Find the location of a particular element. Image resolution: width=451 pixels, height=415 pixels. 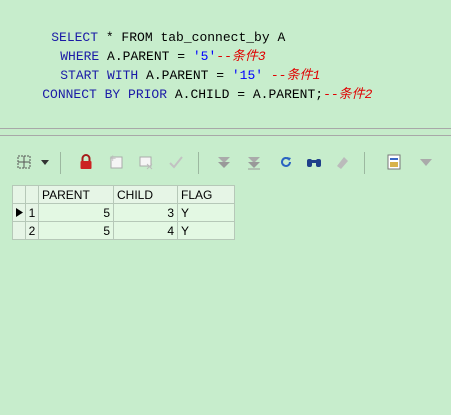

header-row: PARENT CHILD FLAG is located at coordinates (123, 194).